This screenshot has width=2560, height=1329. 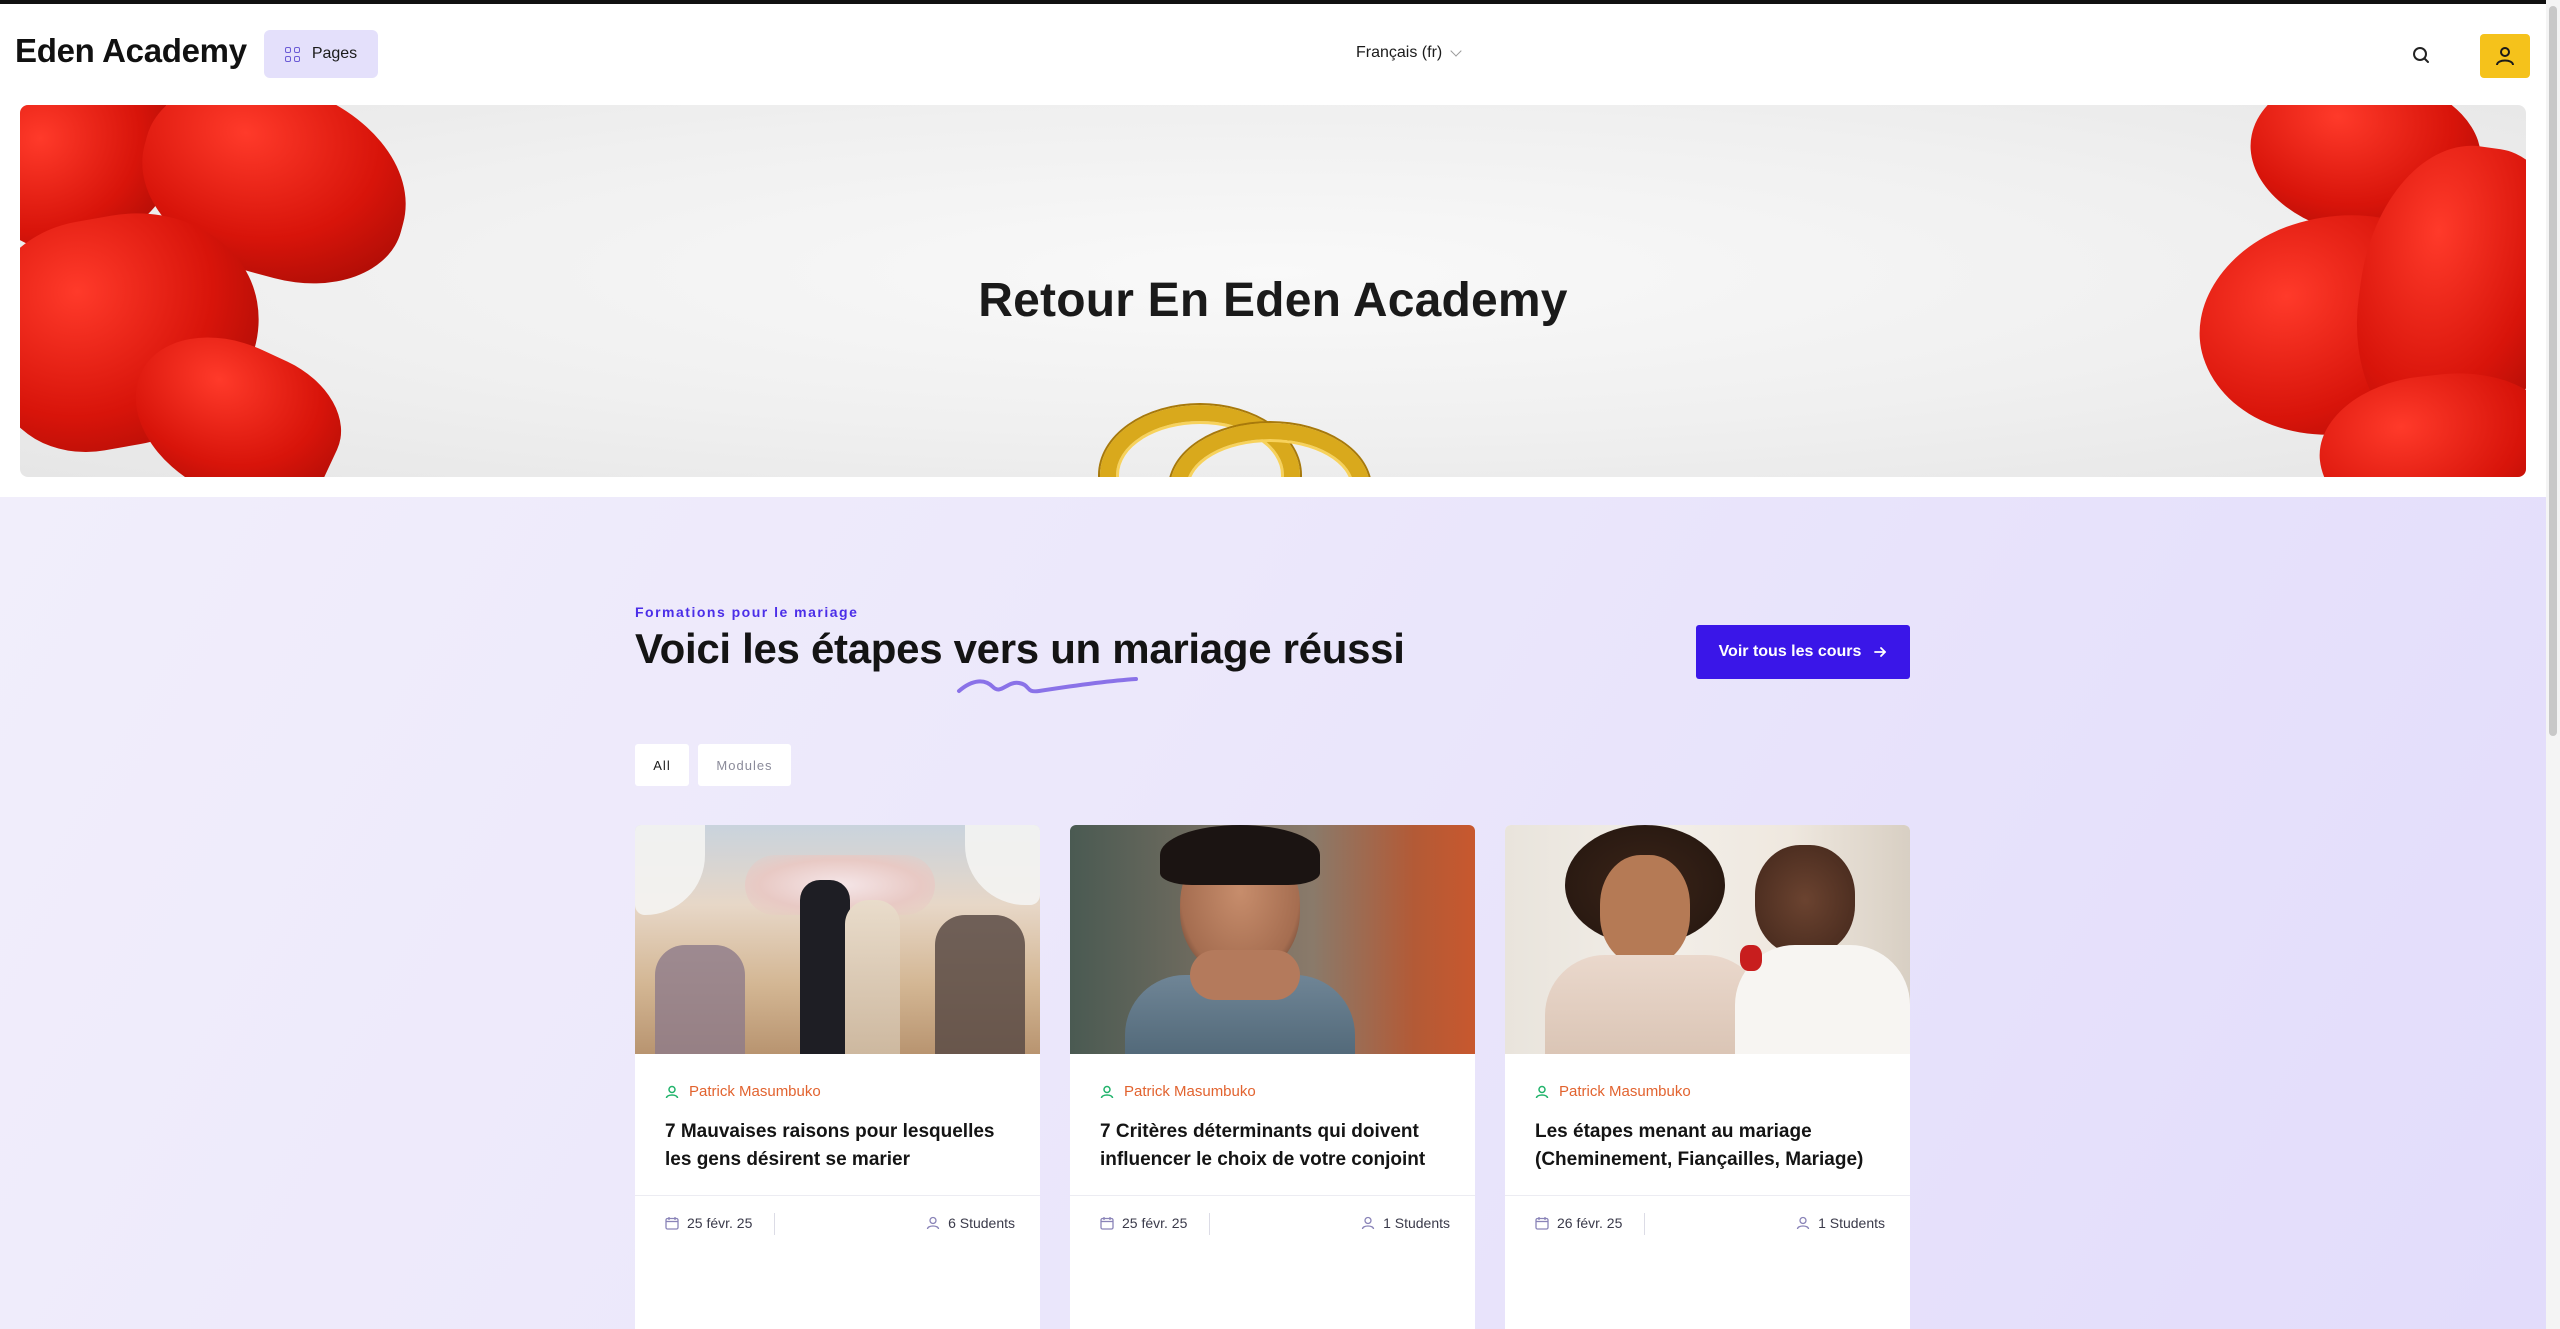 What do you see at coordinates (1590, 1223) in the screenshot?
I see `course-date-text: 26 févr. 25` at bounding box center [1590, 1223].